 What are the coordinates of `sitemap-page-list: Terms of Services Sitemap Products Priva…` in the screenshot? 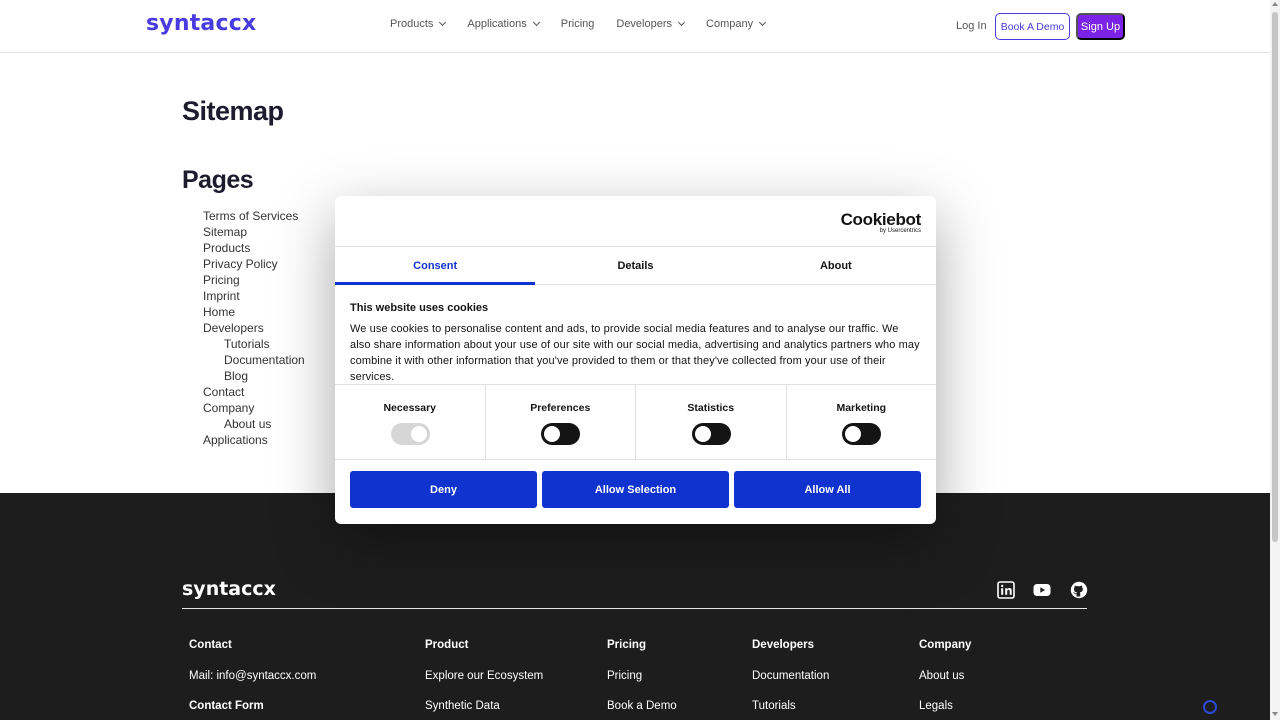 It's located at (254, 328).